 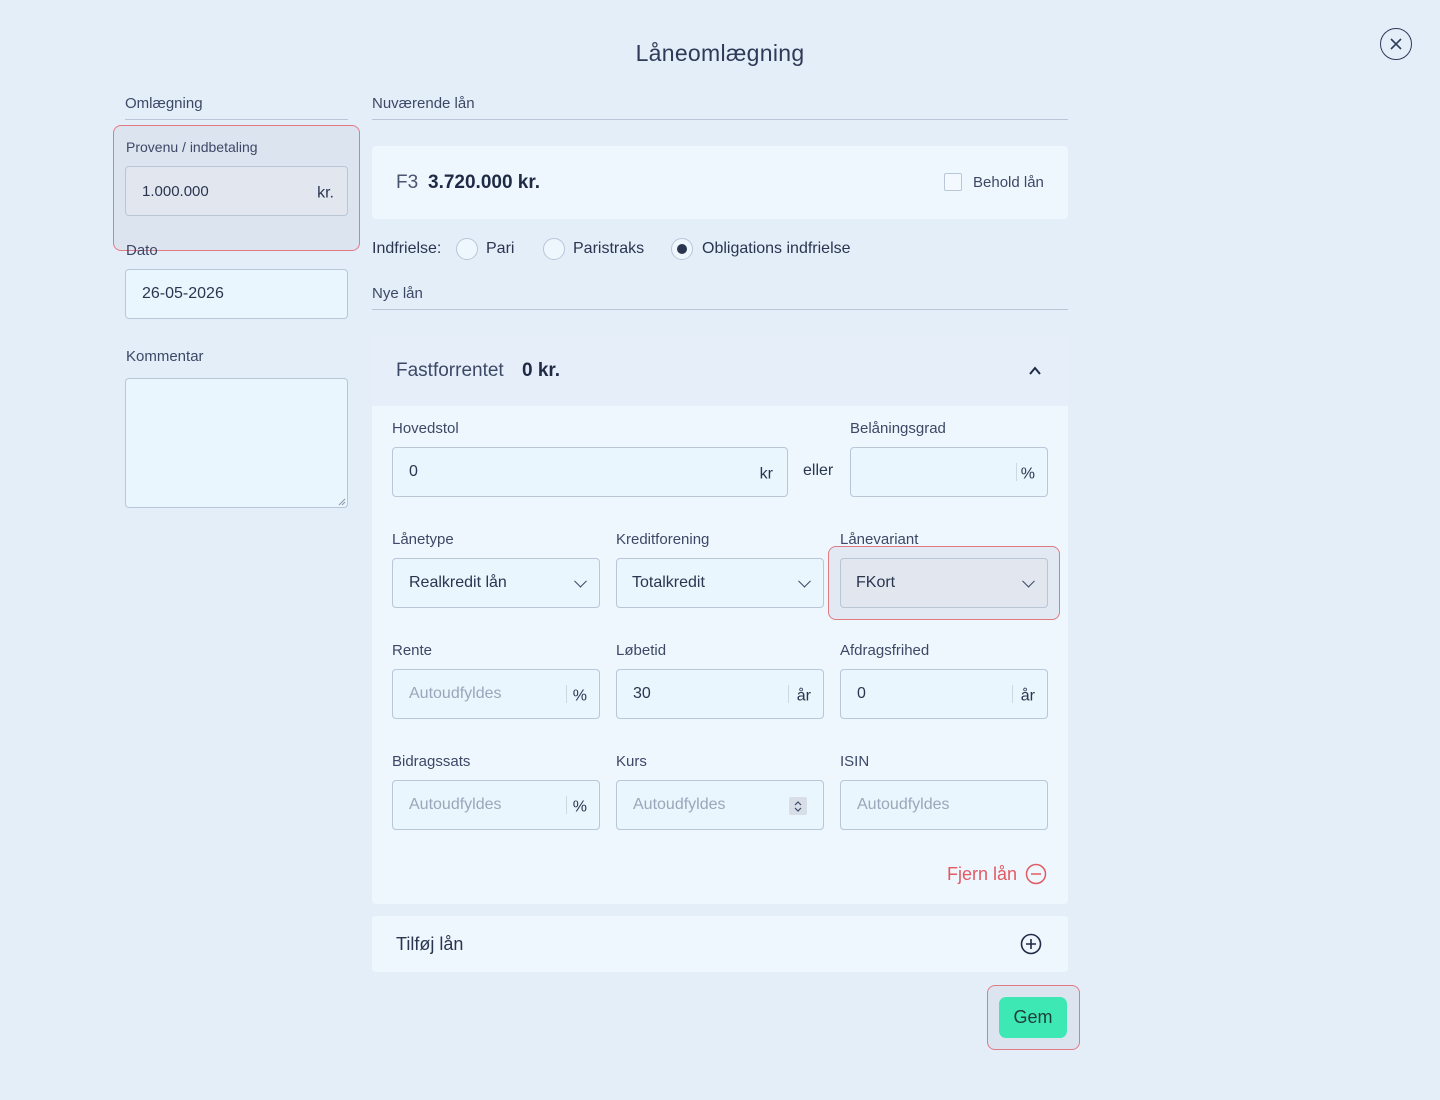 What do you see at coordinates (236, 443) in the screenshot?
I see `comment-textarea` at bounding box center [236, 443].